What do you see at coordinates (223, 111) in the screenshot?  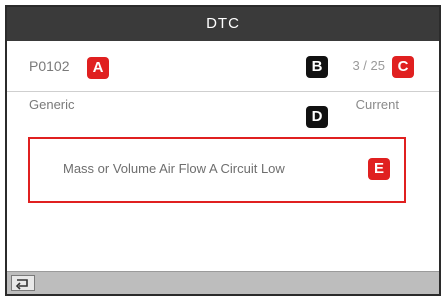 I see `dtc-info-row: Generic Current` at bounding box center [223, 111].